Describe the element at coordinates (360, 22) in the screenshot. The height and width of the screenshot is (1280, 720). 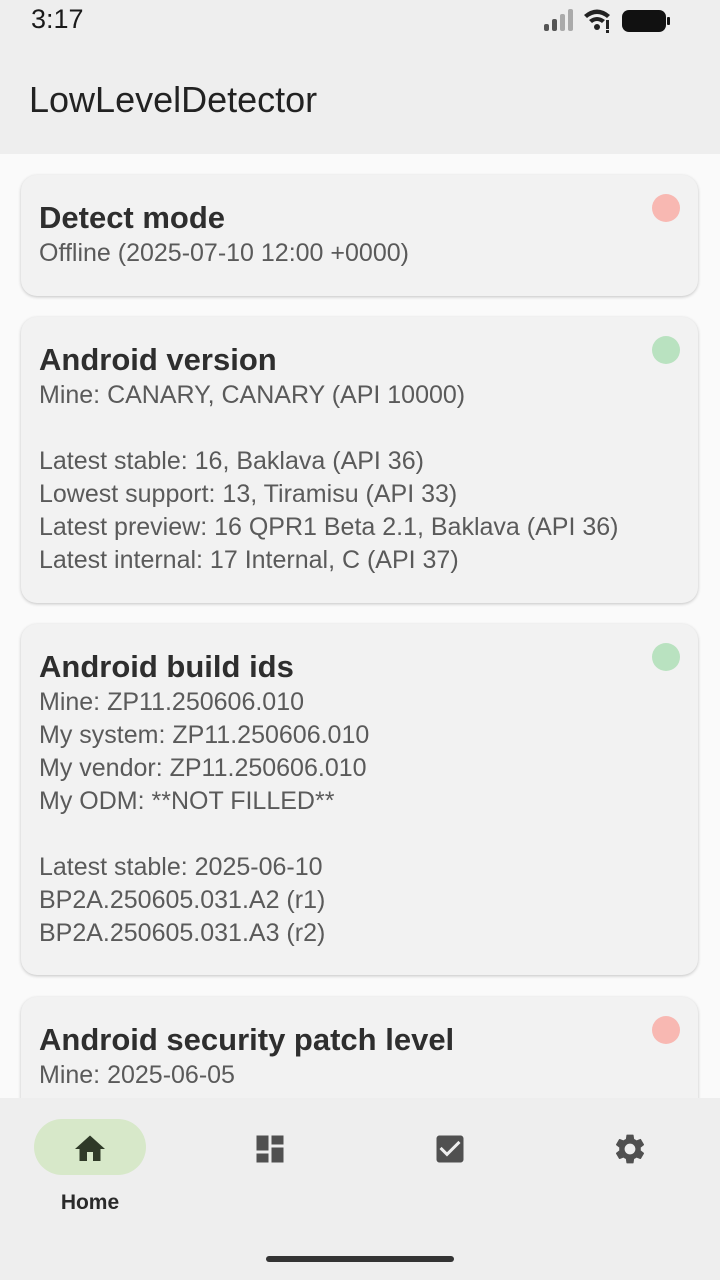
I see `status-bar: 3:17` at that location.